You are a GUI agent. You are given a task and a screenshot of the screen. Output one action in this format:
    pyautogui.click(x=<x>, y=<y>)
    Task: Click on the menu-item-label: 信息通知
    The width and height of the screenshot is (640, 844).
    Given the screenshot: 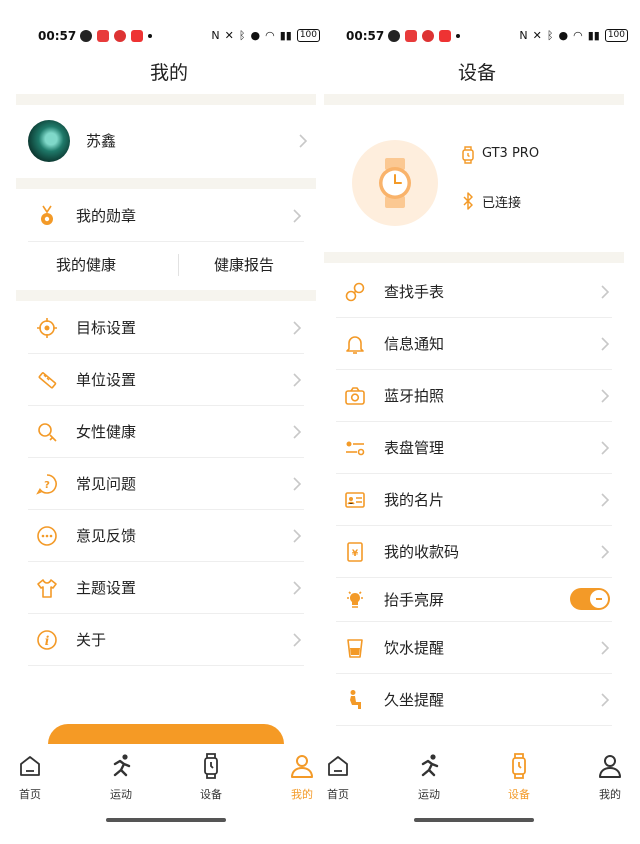 What is the action you would take?
    pyautogui.click(x=414, y=344)
    